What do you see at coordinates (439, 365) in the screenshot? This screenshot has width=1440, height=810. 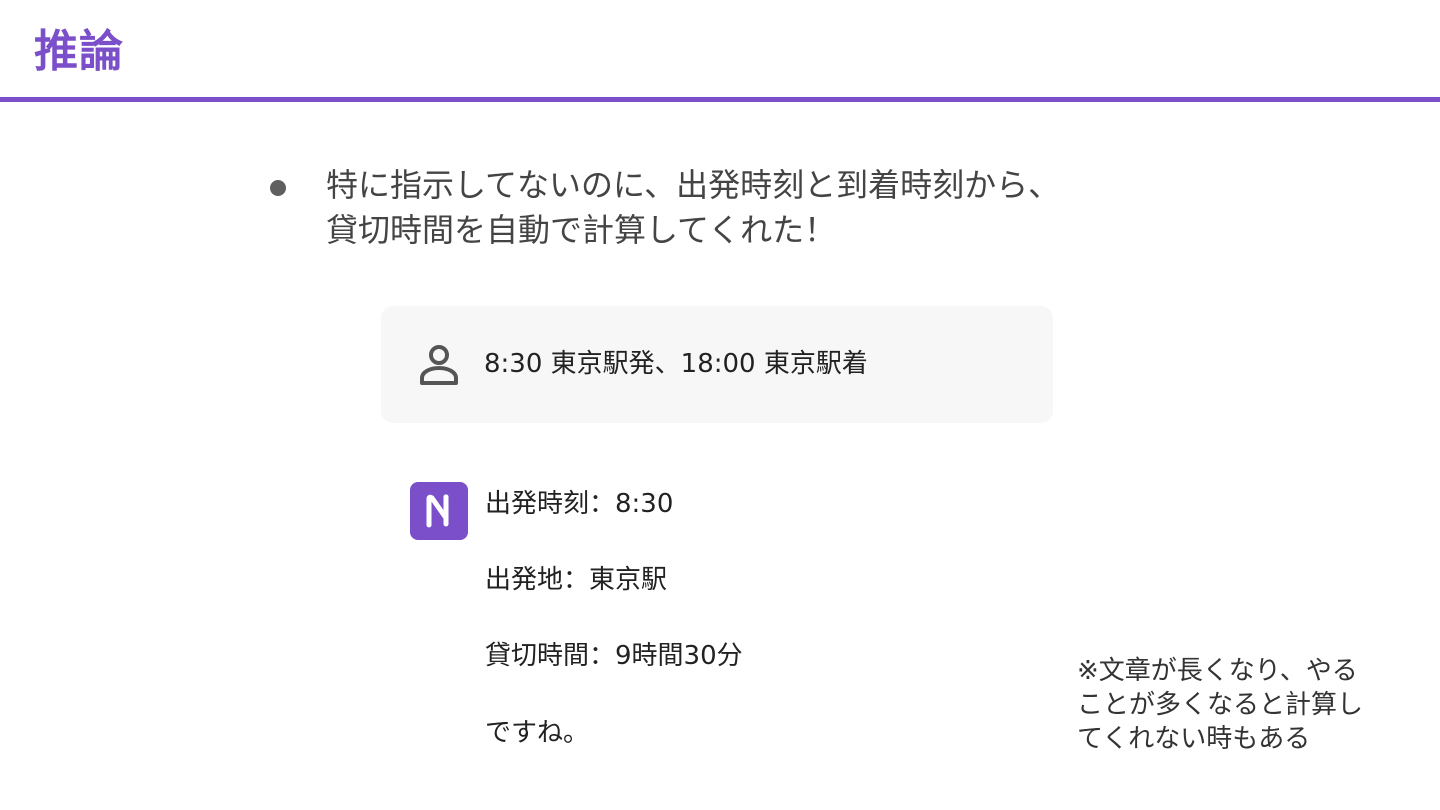 I see `person-icon` at bounding box center [439, 365].